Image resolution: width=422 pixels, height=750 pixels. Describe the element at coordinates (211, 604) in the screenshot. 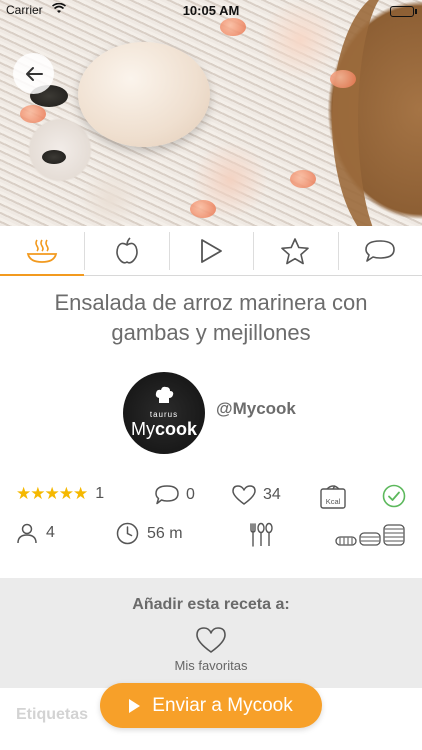

I see `add-recipe-label: Añadir esta receta a:` at that location.